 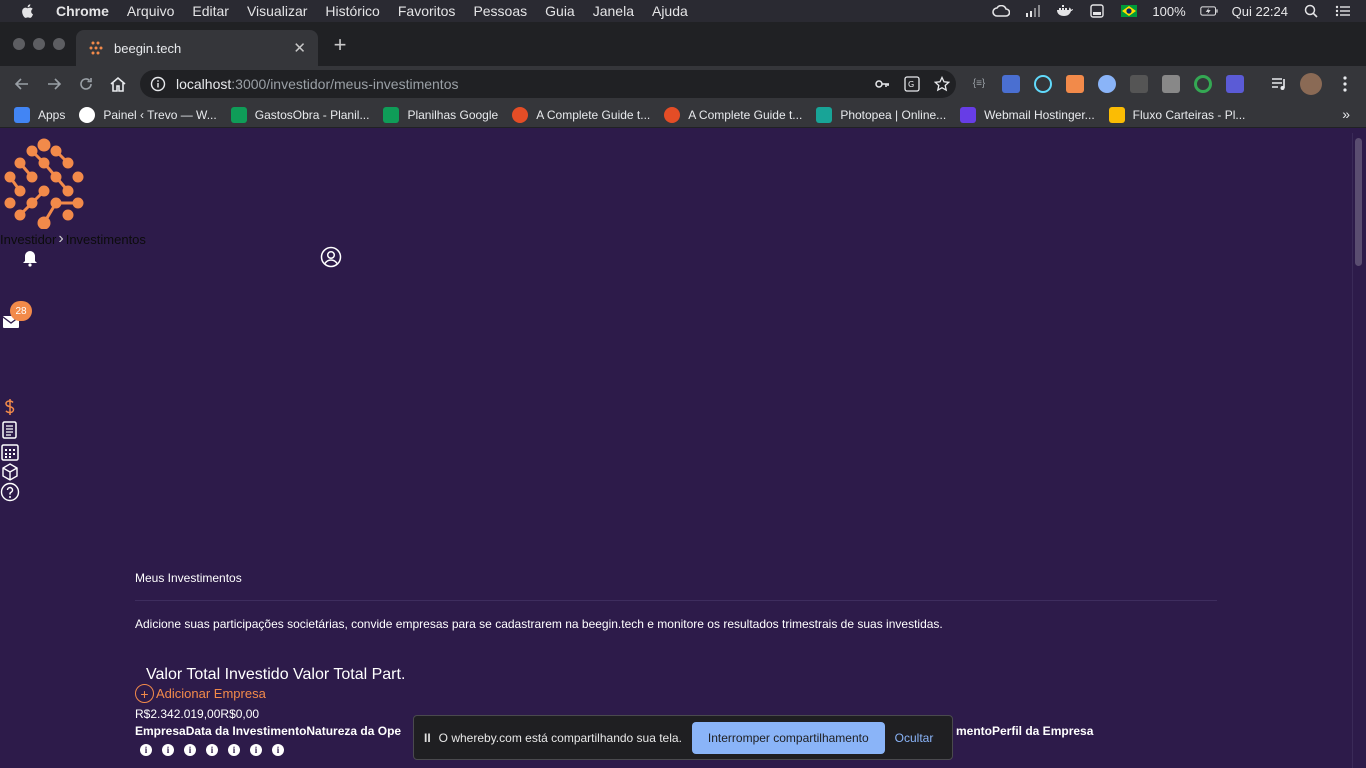 I want to click on spotlight-search-icon, so click(x=1311, y=11).